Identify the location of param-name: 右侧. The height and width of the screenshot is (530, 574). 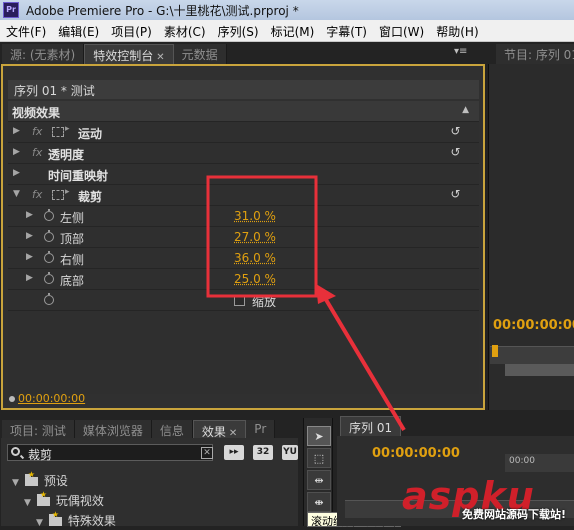
(72, 260).